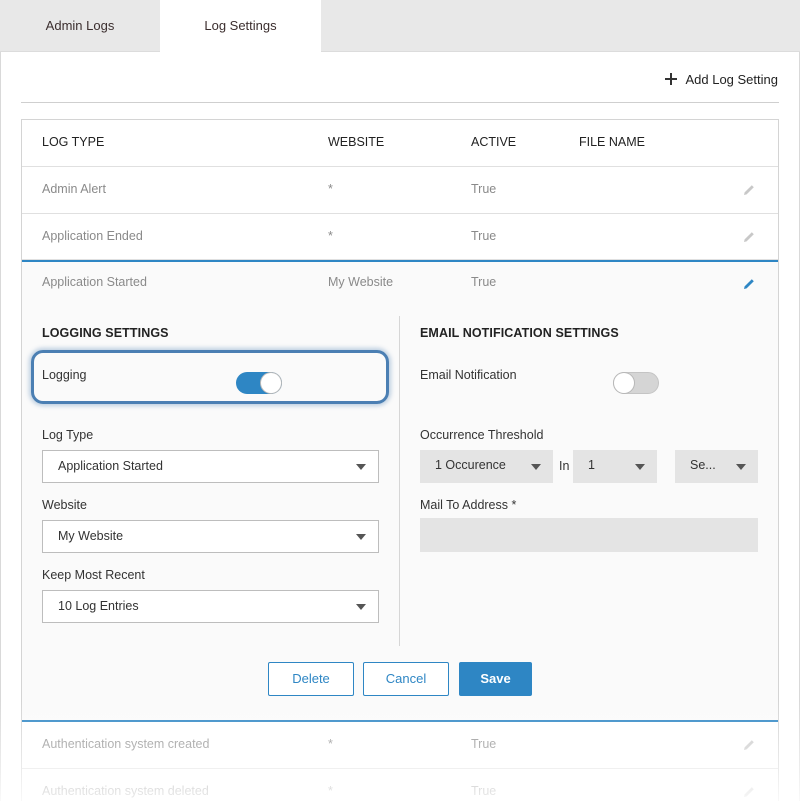 Image resolution: width=800 pixels, height=801 pixels. I want to click on cancel-button: Cancel, so click(406, 679).